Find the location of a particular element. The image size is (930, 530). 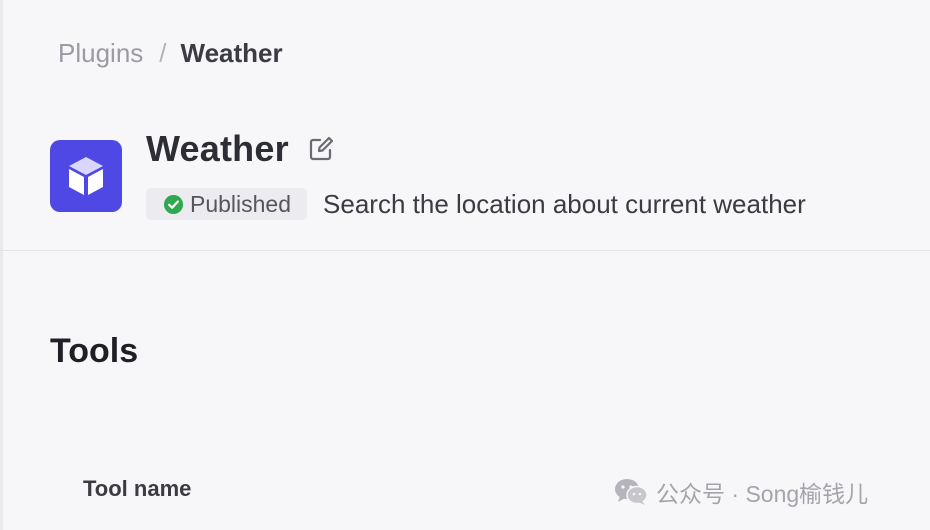

plugin-logo is located at coordinates (86, 176).